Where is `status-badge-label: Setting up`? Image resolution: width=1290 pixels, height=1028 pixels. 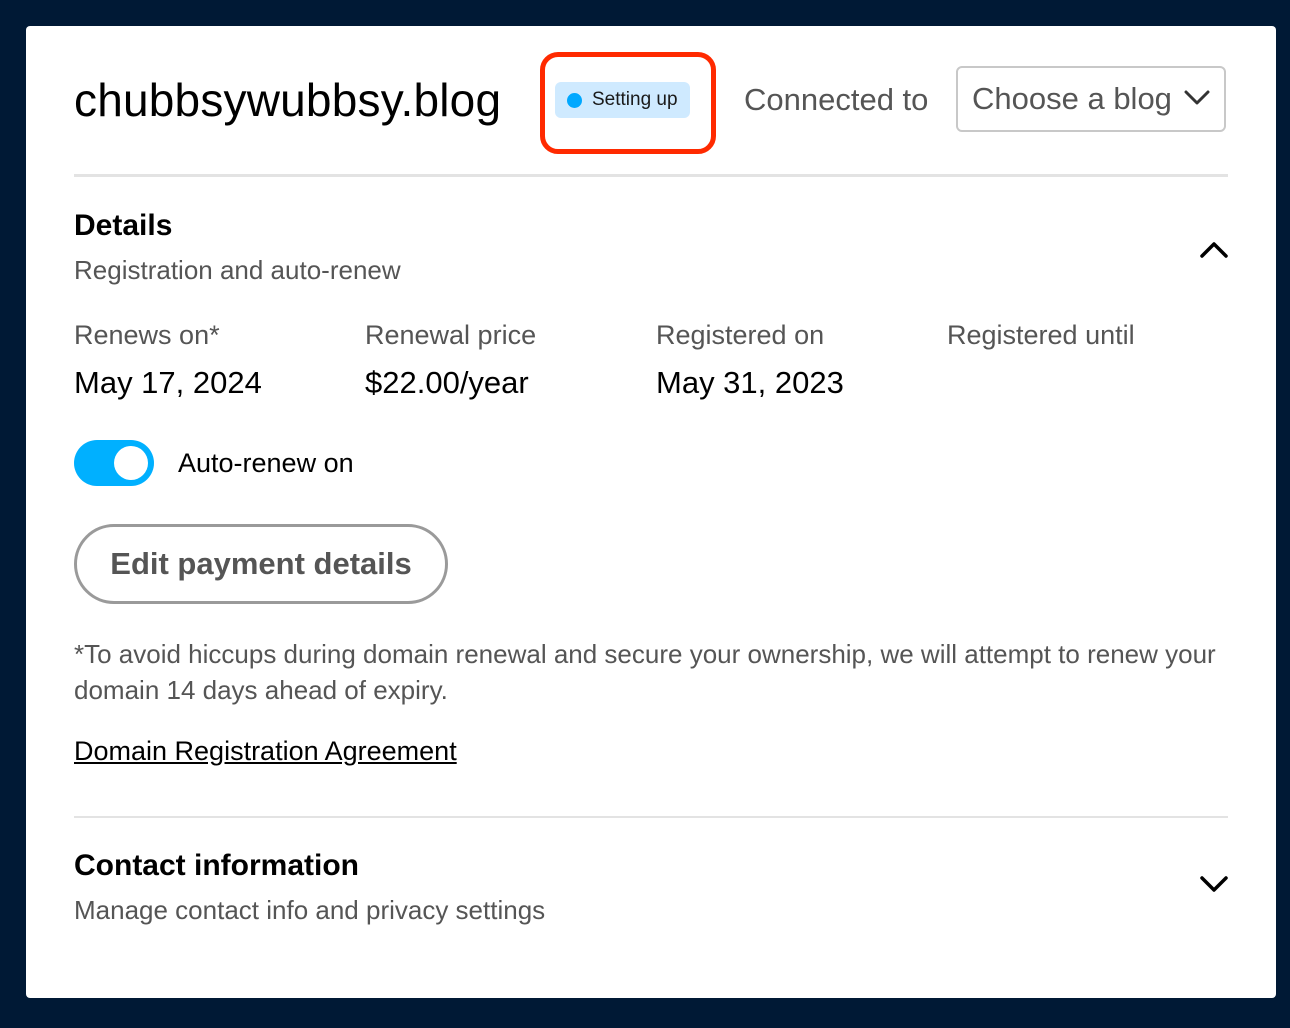 status-badge-label: Setting up is located at coordinates (635, 99).